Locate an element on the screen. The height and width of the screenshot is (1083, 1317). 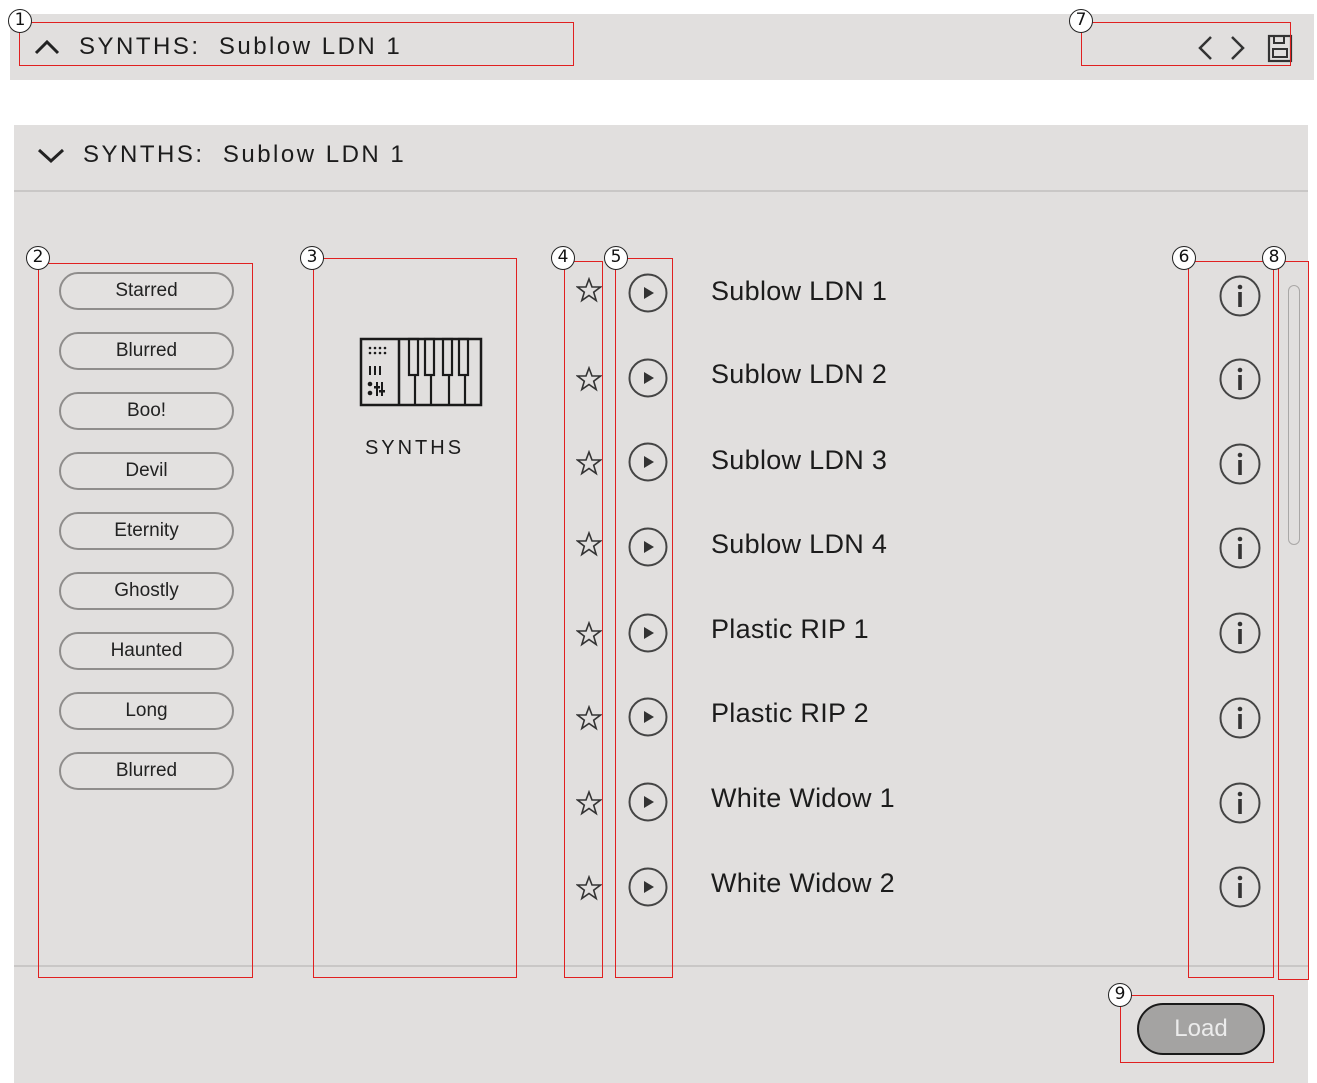
preset-name: Sublow LDN 1 is located at coordinates (799, 291).